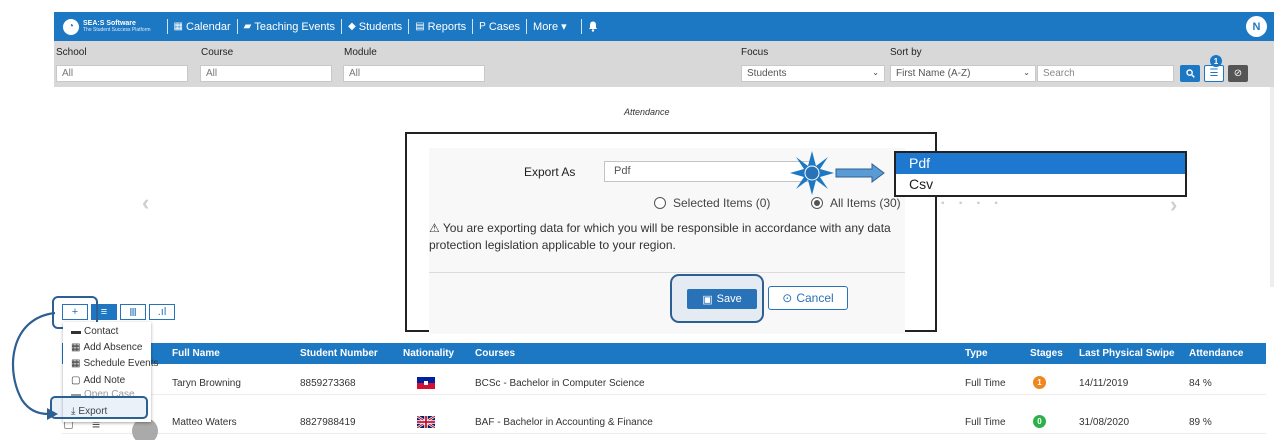 The image size is (1274, 440). Describe the element at coordinates (1127, 353) in the screenshot. I see `col-last-swipe: Last Physical Swipe` at that location.